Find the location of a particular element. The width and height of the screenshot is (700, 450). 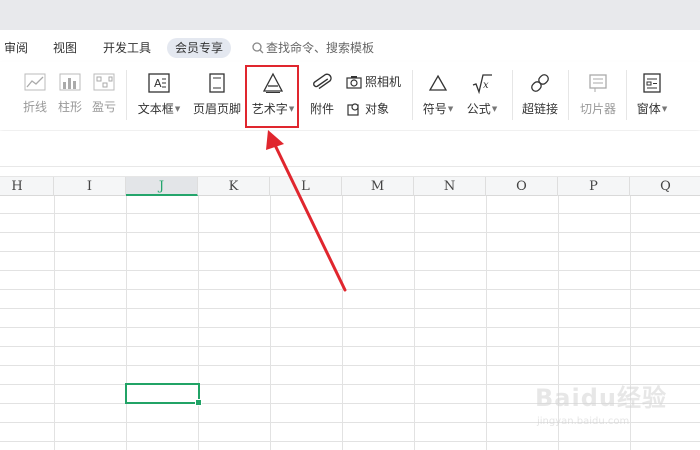

watermark-url: jingyan.baidu.com is located at coordinates (583, 421).